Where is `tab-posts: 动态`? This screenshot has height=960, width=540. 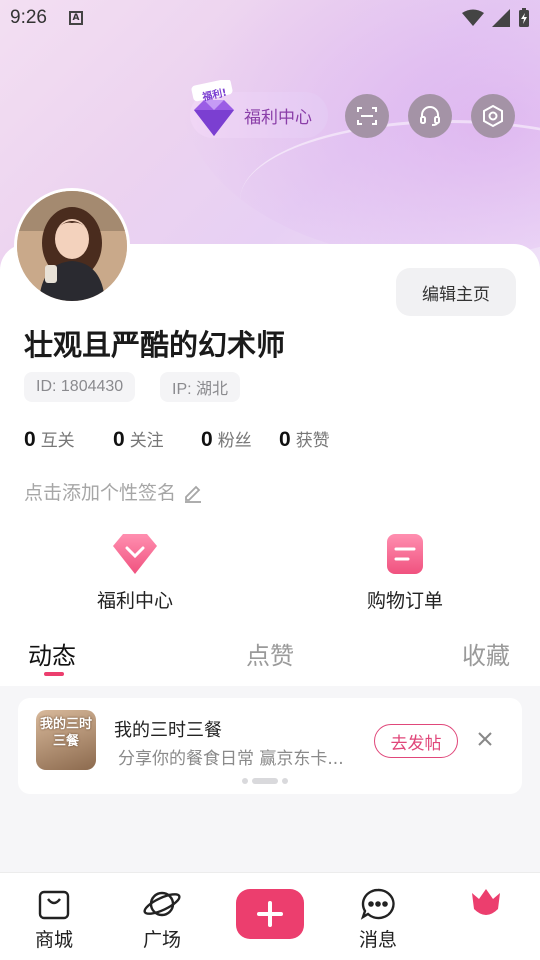 tab-posts: 动态 is located at coordinates (52, 653).